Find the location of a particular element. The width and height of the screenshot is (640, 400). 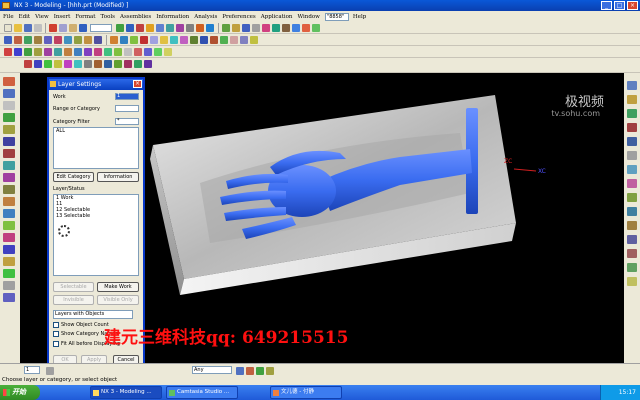

minimize-button: _ is located at coordinates (606, 5).